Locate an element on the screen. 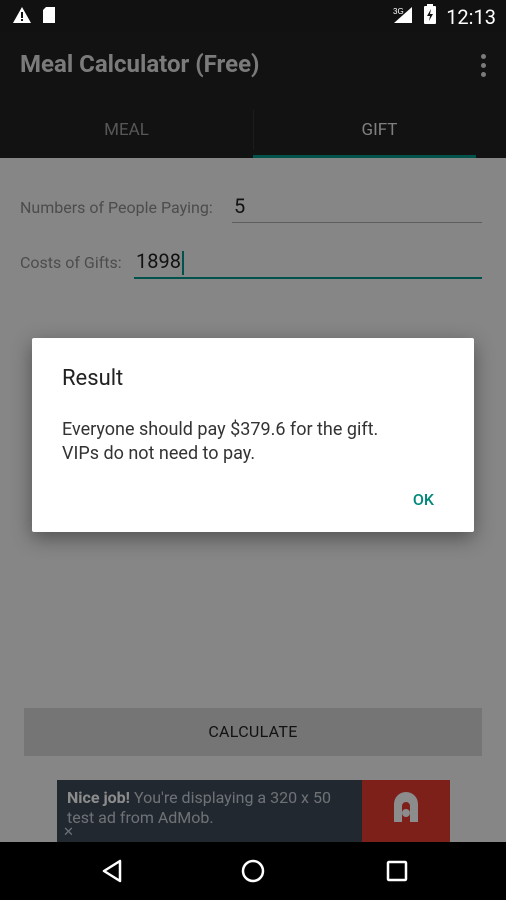 The width and height of the screenshot is (506, 900). signal-icon: 3G is located at coordinates (403, 17).